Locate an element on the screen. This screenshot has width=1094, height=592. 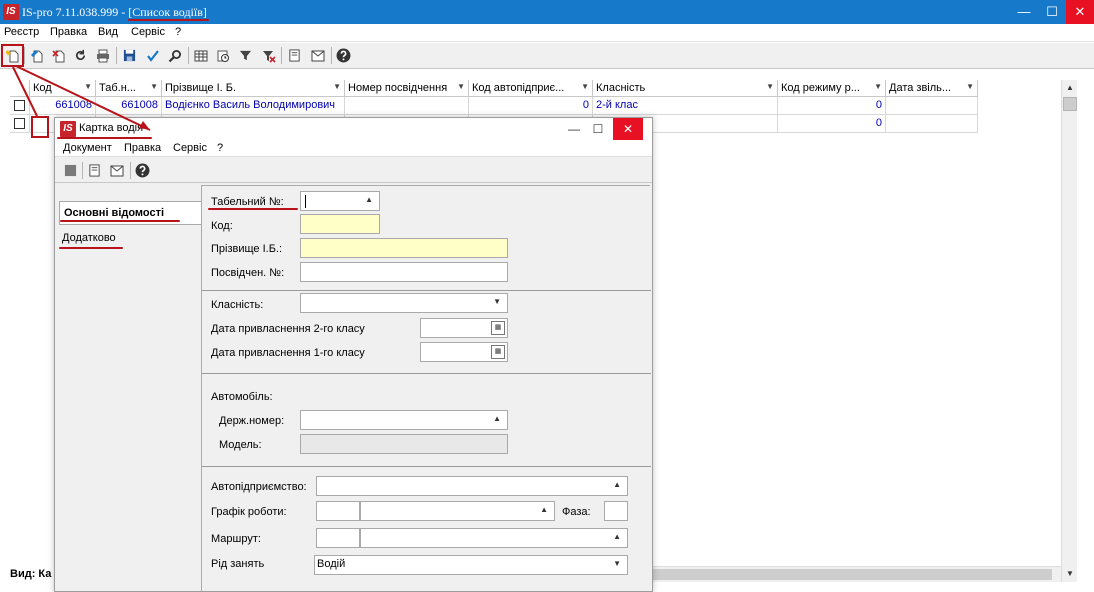
table-icon is located at coordinates (200, 55).